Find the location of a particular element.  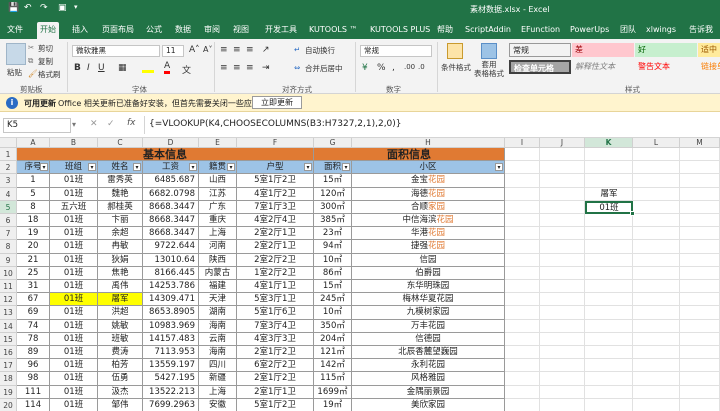

table-cell: 1 is located at coordinates (33, 181).